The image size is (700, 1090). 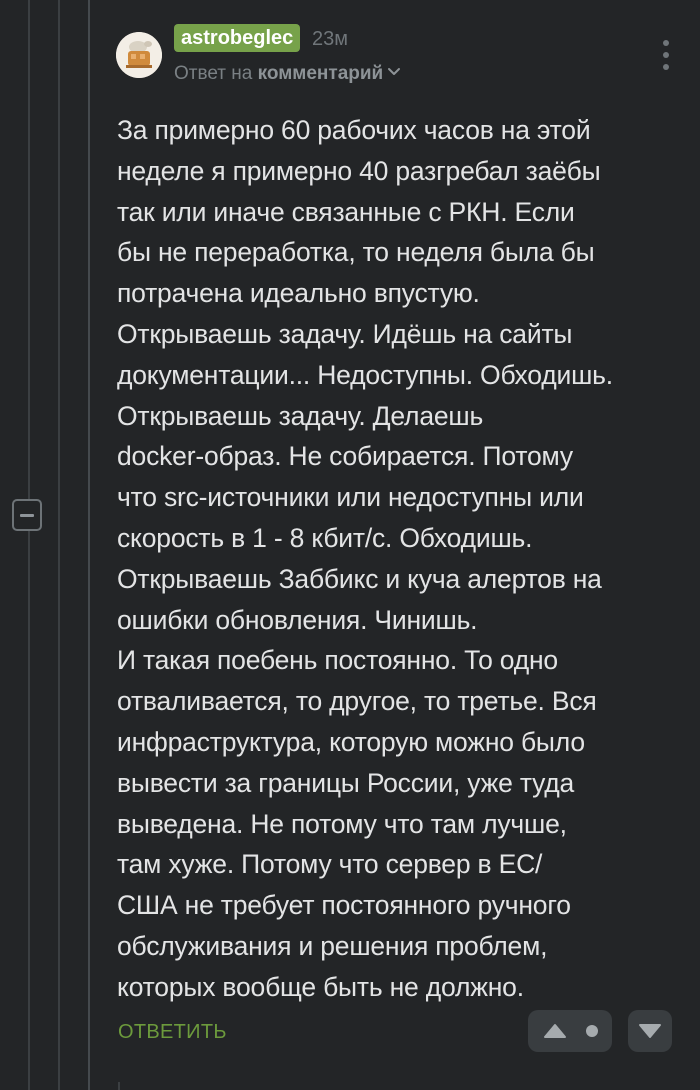 What do you see at coordinates (354, 130) in the screenshot?
I see `comment-line: За примерно 60 рабочих часов на этой` at bounding box center [354, 130].